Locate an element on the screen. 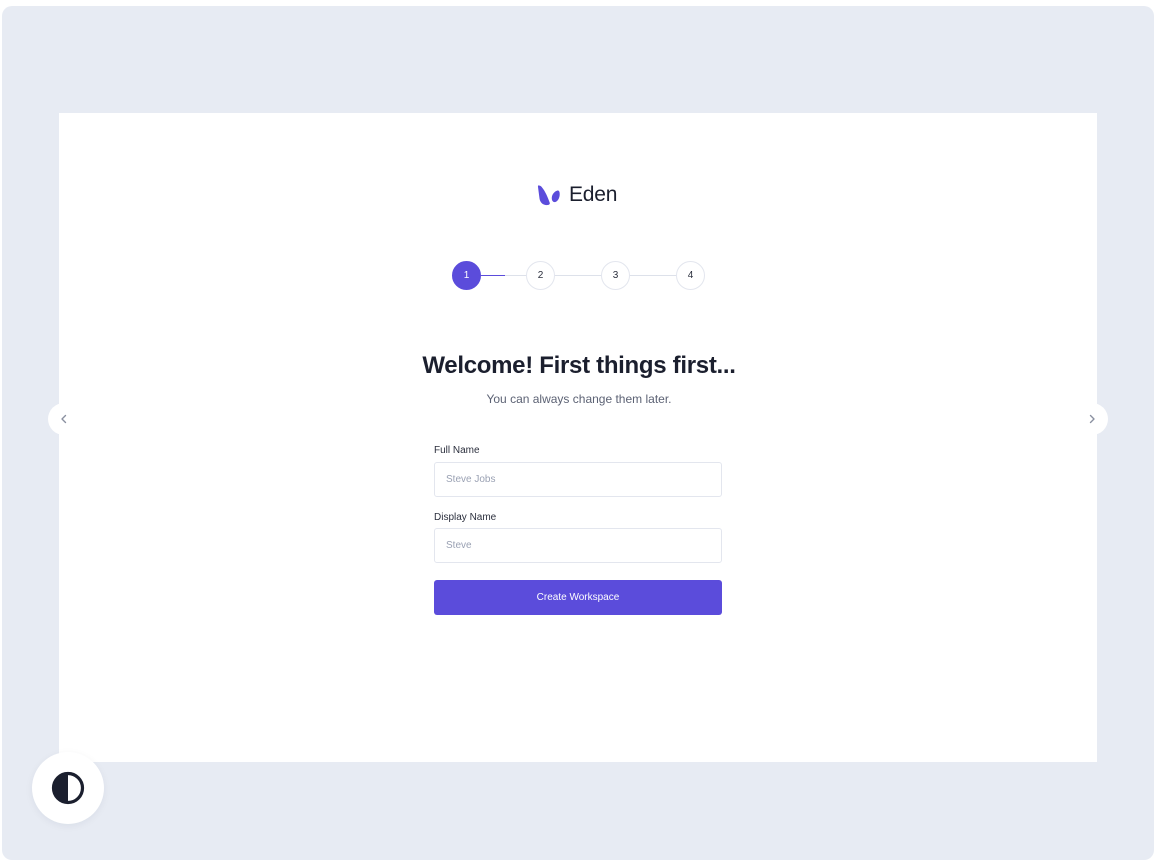  display-name-input is located at coordinates (578, 545).